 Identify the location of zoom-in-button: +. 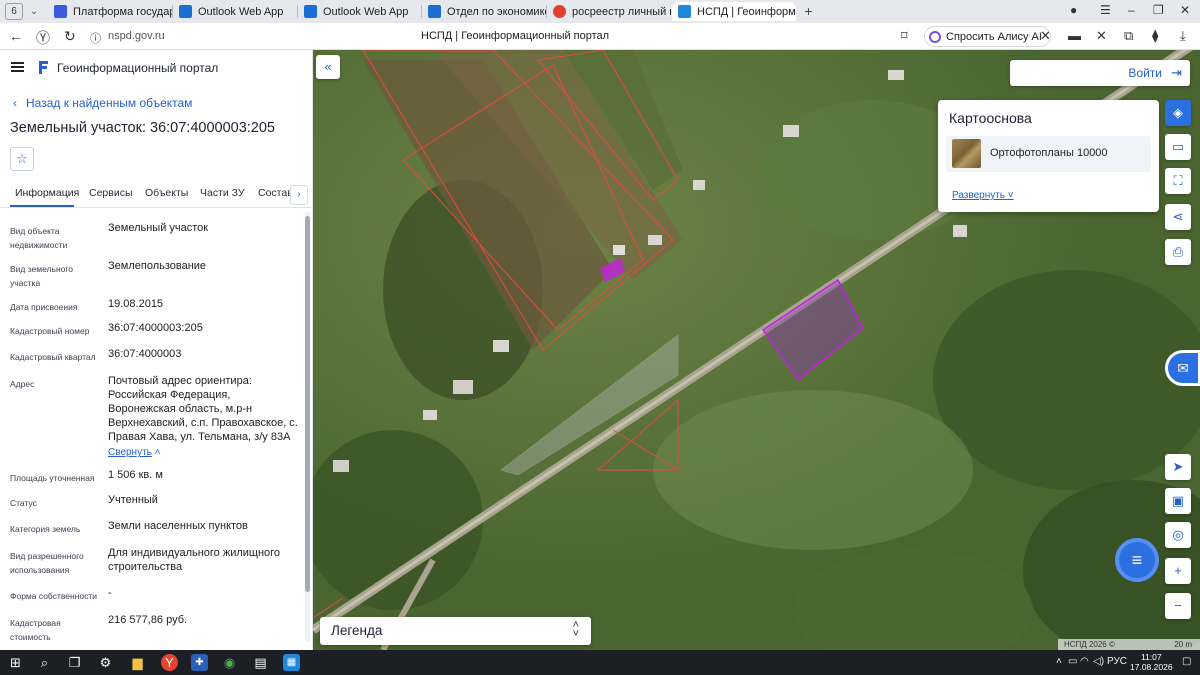
(1178, 571).